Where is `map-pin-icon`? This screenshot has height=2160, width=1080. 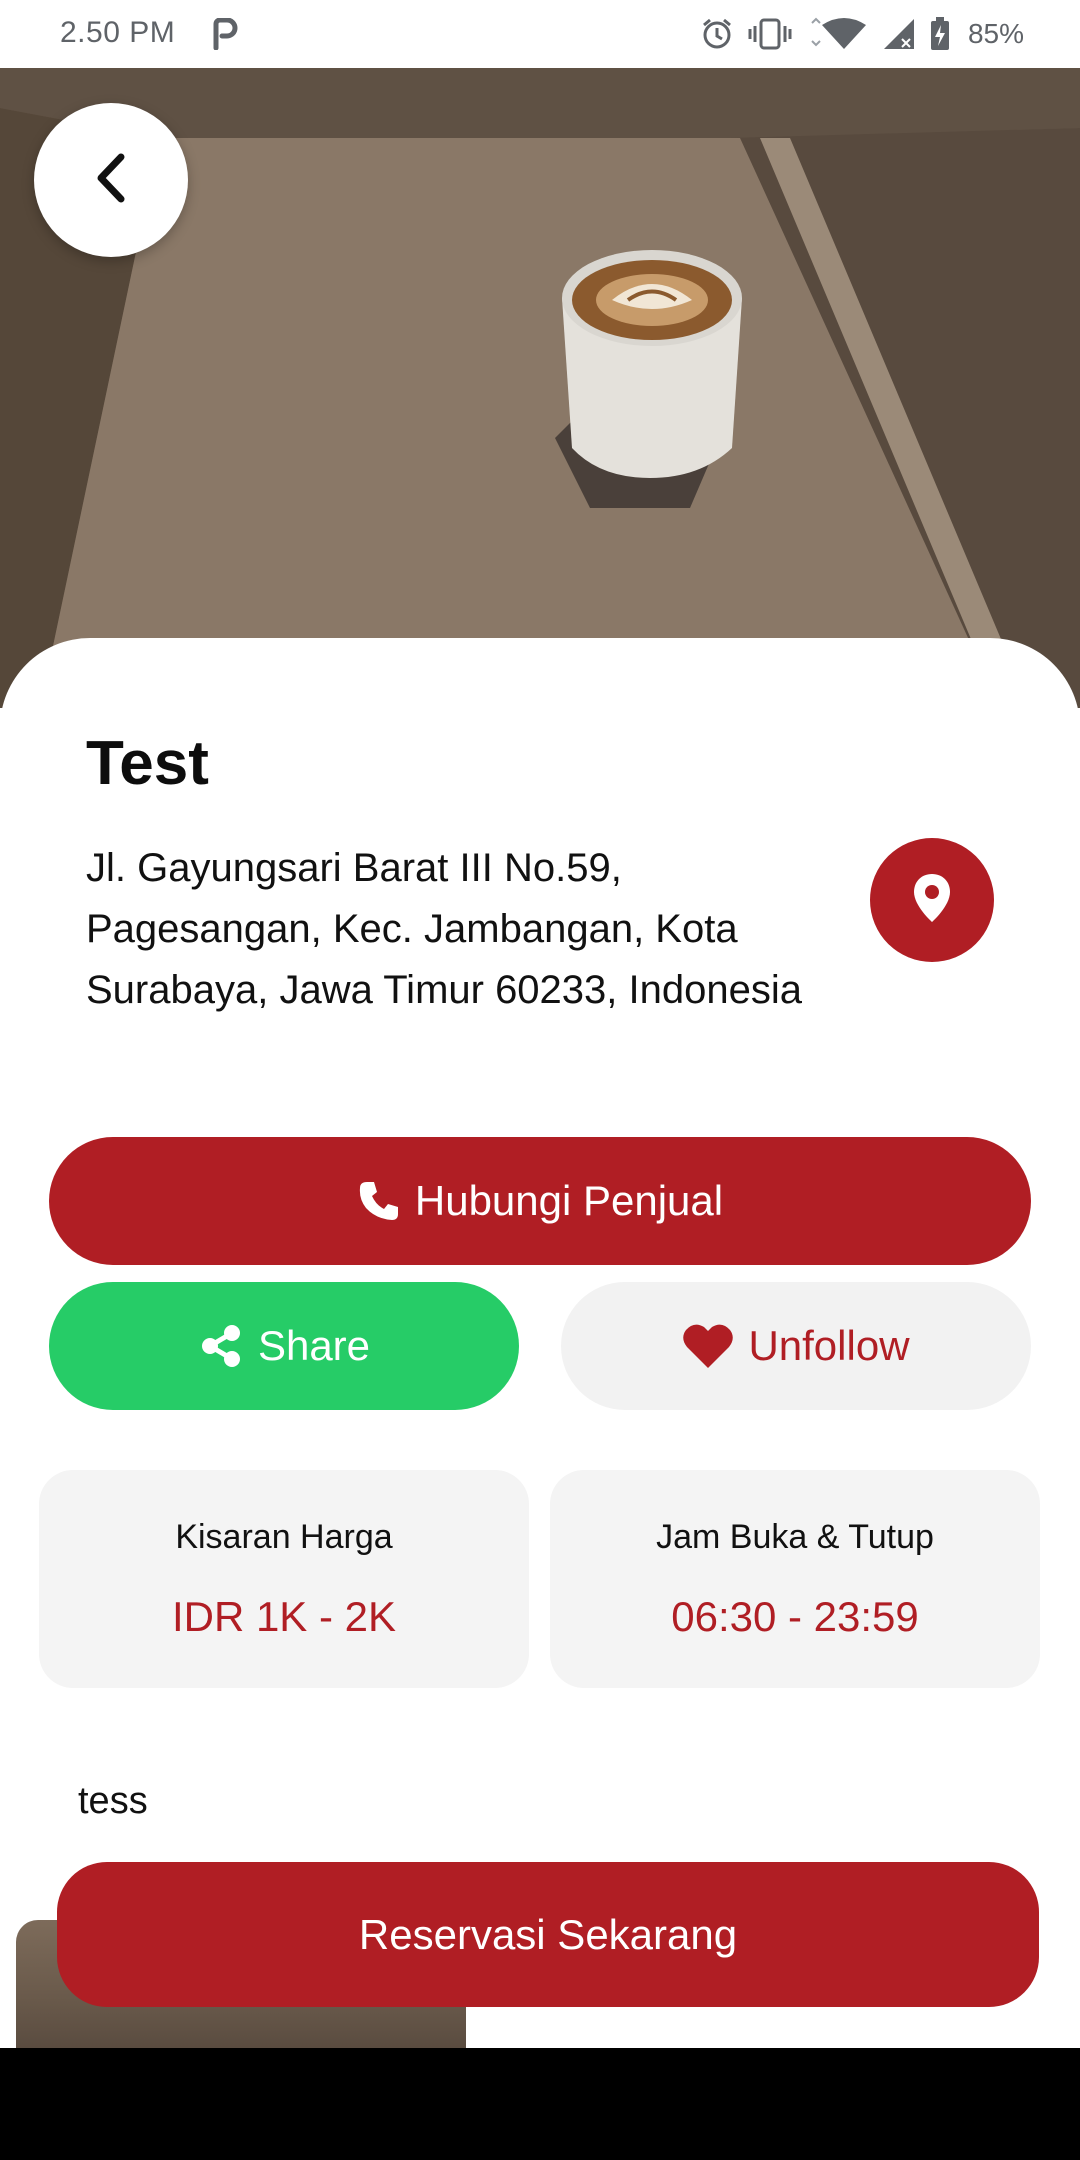
map-pin-icon is located at coordinates (932, 900).